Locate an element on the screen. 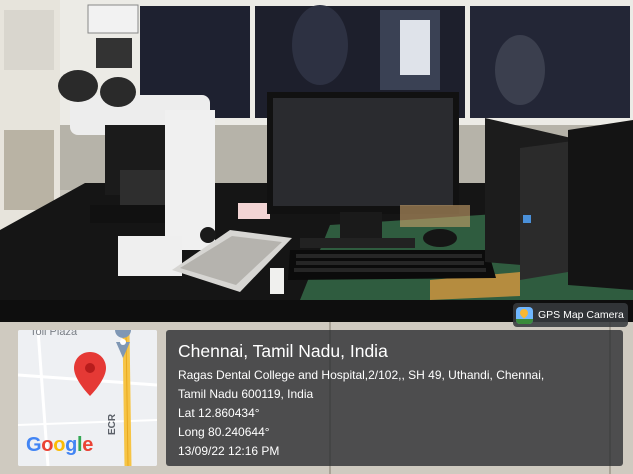  map-area-label: Toll Plaza is located at coordinates (54, 334).